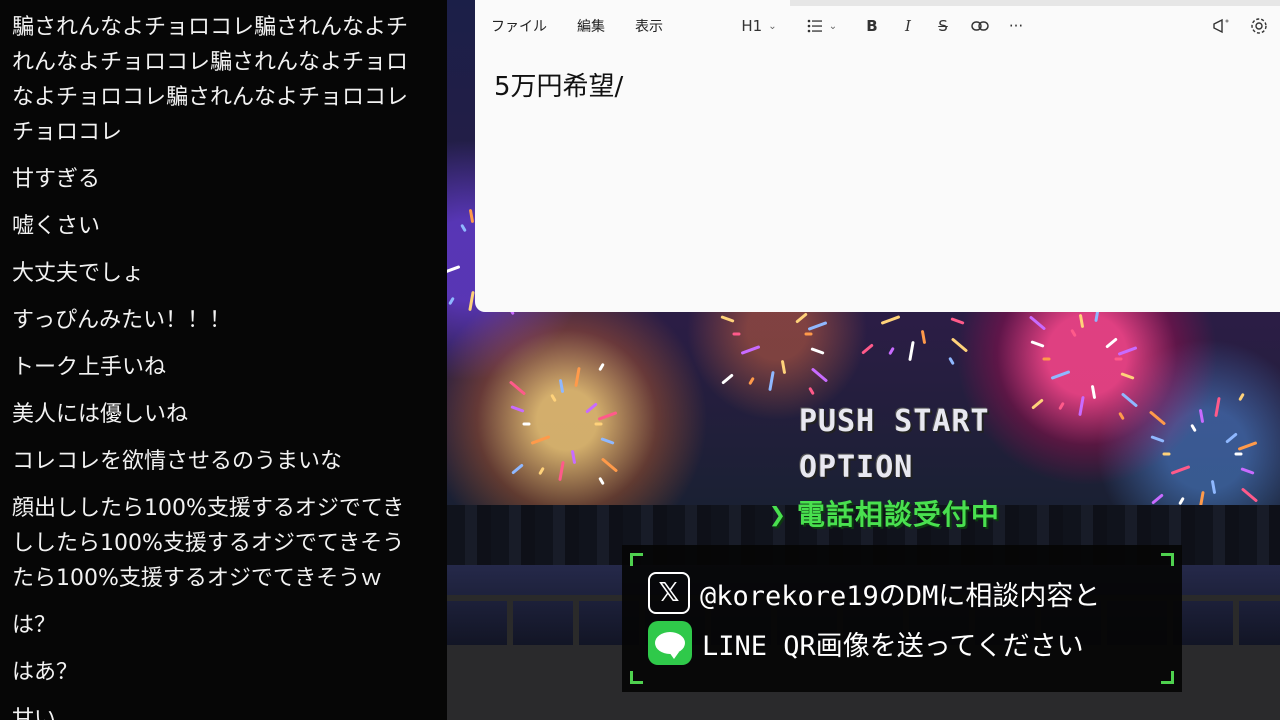  I want to click on more-options-button: ···, so click(1016, 26).